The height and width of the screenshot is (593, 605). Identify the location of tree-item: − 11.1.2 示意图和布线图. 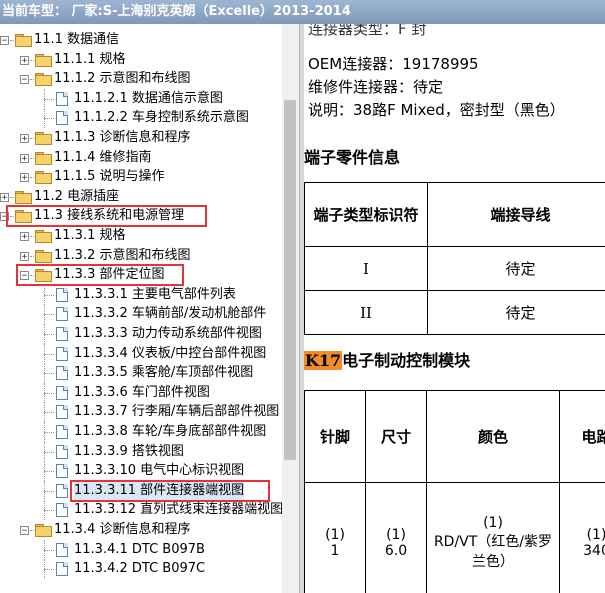
(141, 79).